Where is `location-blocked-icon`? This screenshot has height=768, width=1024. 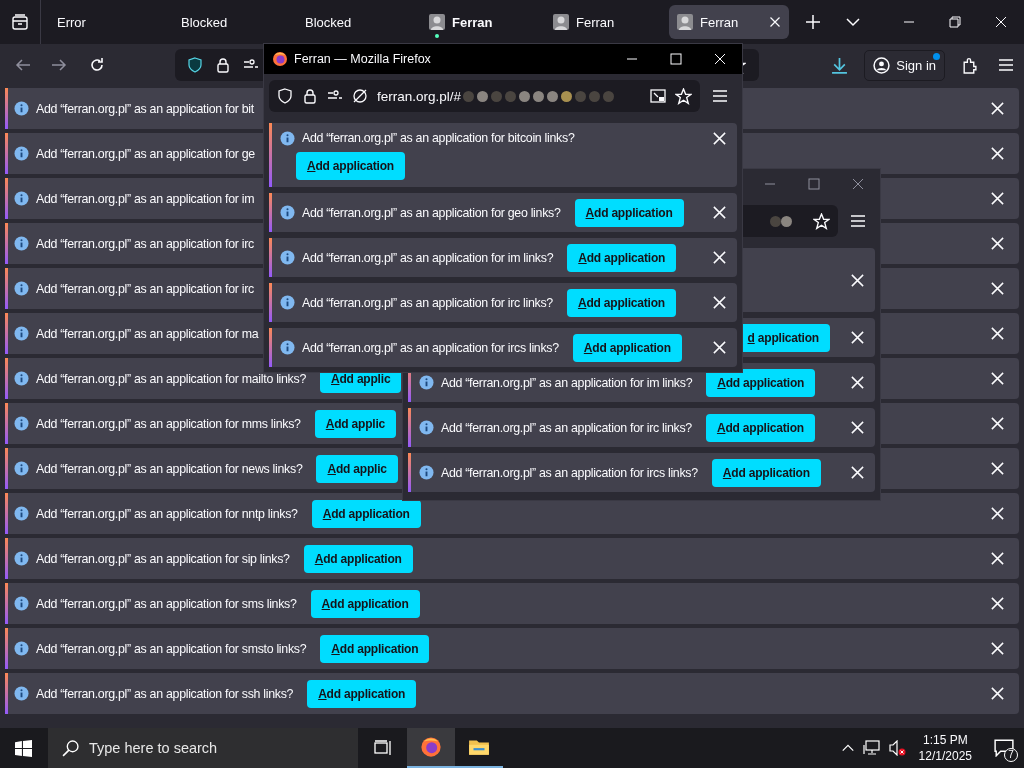 location-blocked-icon is located at coordinates (360, 96).